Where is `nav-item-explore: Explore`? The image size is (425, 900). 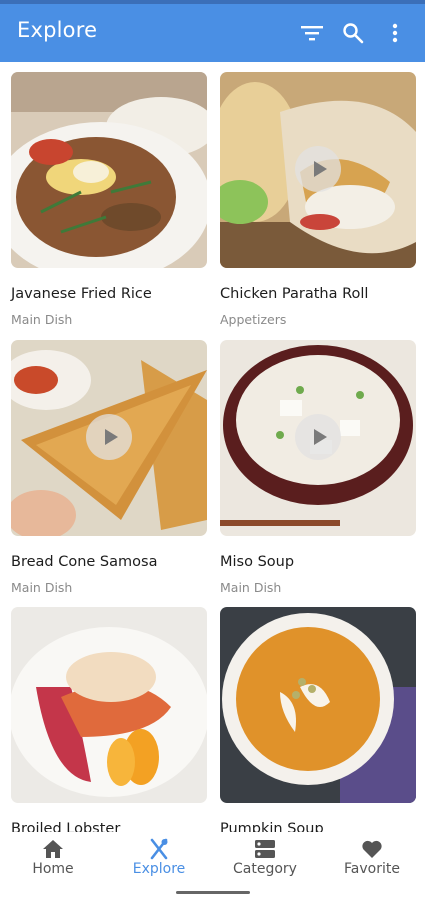
nav-item-explore: Explore is located at coordinates (159, 857).